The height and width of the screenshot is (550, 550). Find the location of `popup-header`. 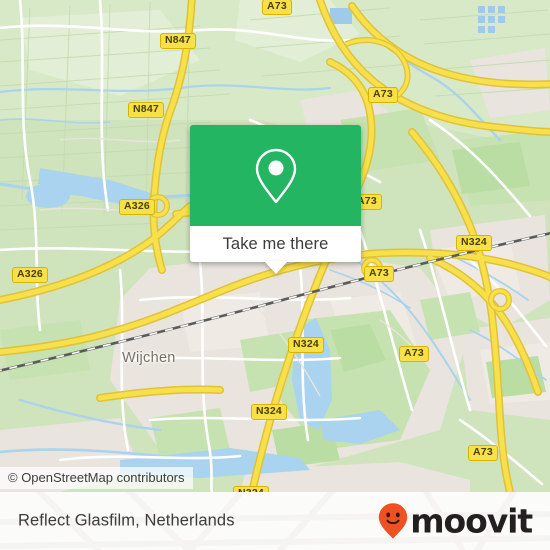

popup-header is located at coordinates (275, 175).